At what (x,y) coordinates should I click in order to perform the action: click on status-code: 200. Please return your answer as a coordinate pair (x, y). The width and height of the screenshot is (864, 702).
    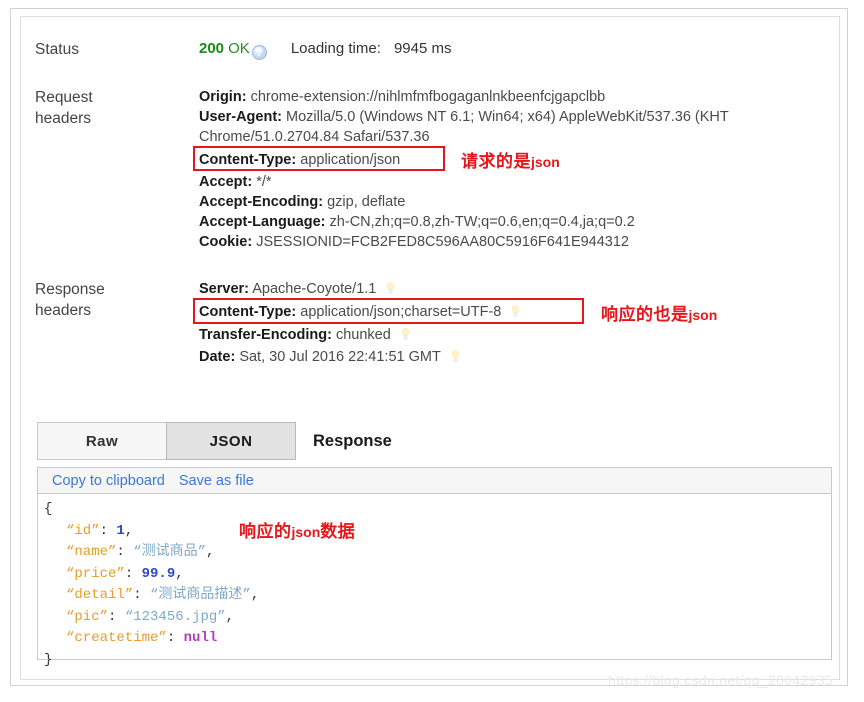
    Looking at the image, I should click on (212, 48).